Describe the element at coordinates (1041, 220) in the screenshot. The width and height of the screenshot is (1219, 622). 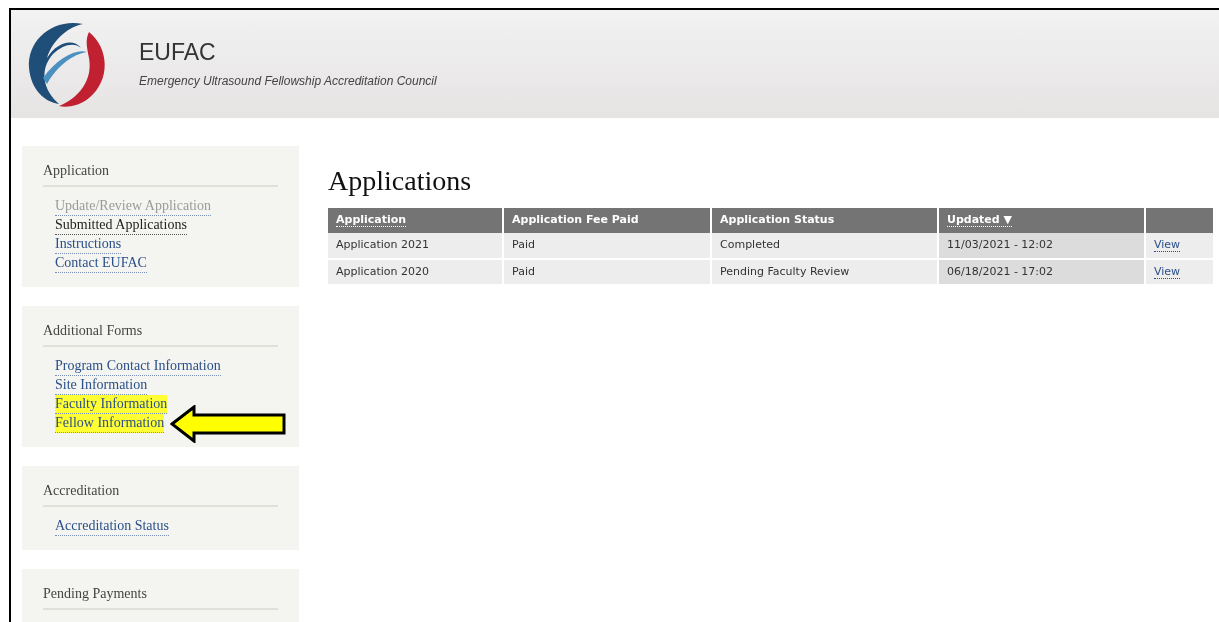
I see `column-header: Updated ▼` at that location.